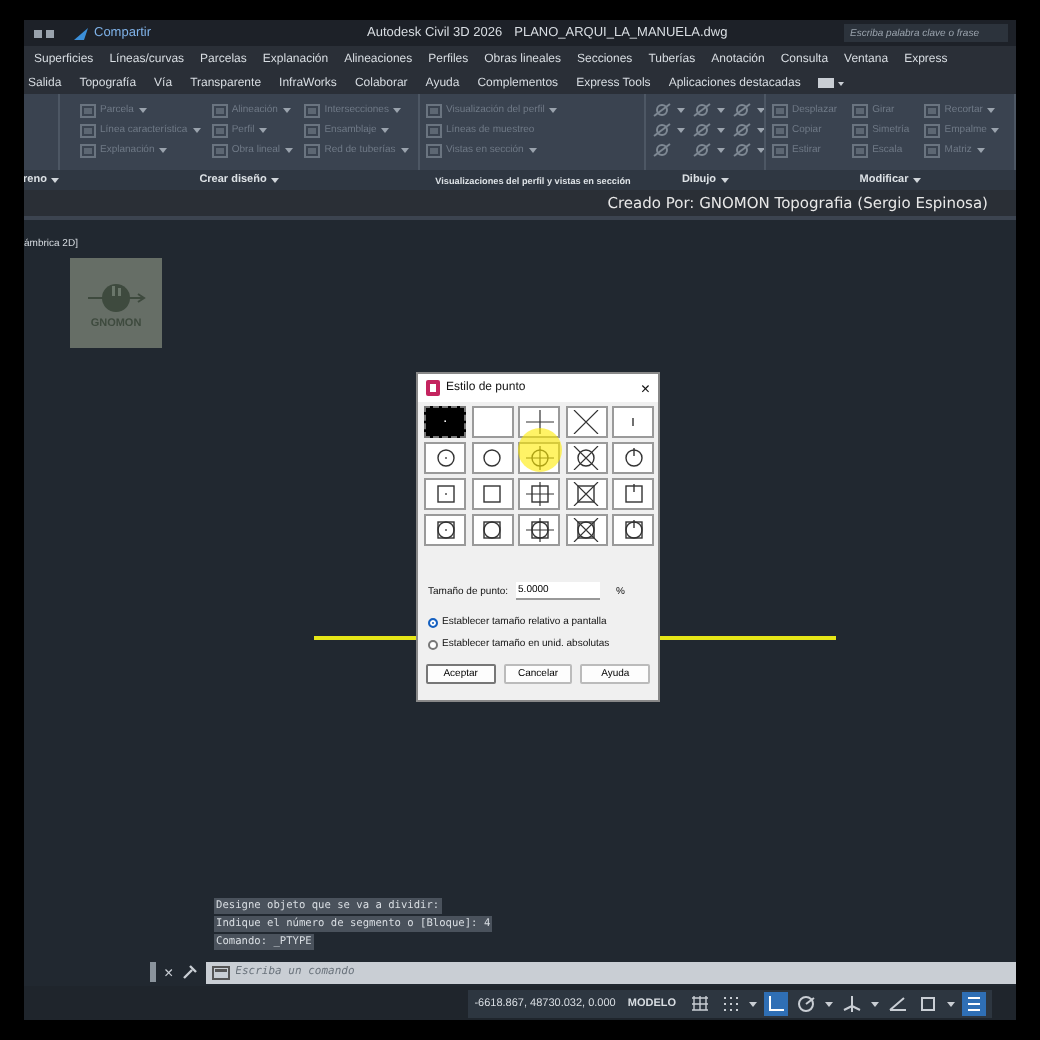 This screenshot has height=1040, width=1040. Describe the element at coordinates (832, 83) in the screenshot. I see `workspace-icon` at that location.